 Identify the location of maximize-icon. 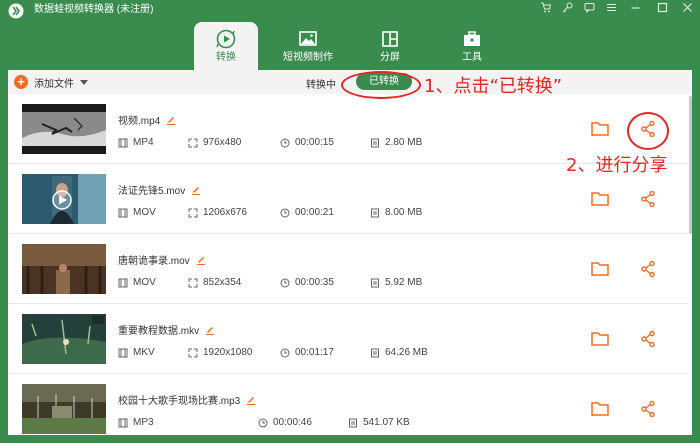
(662, 10).